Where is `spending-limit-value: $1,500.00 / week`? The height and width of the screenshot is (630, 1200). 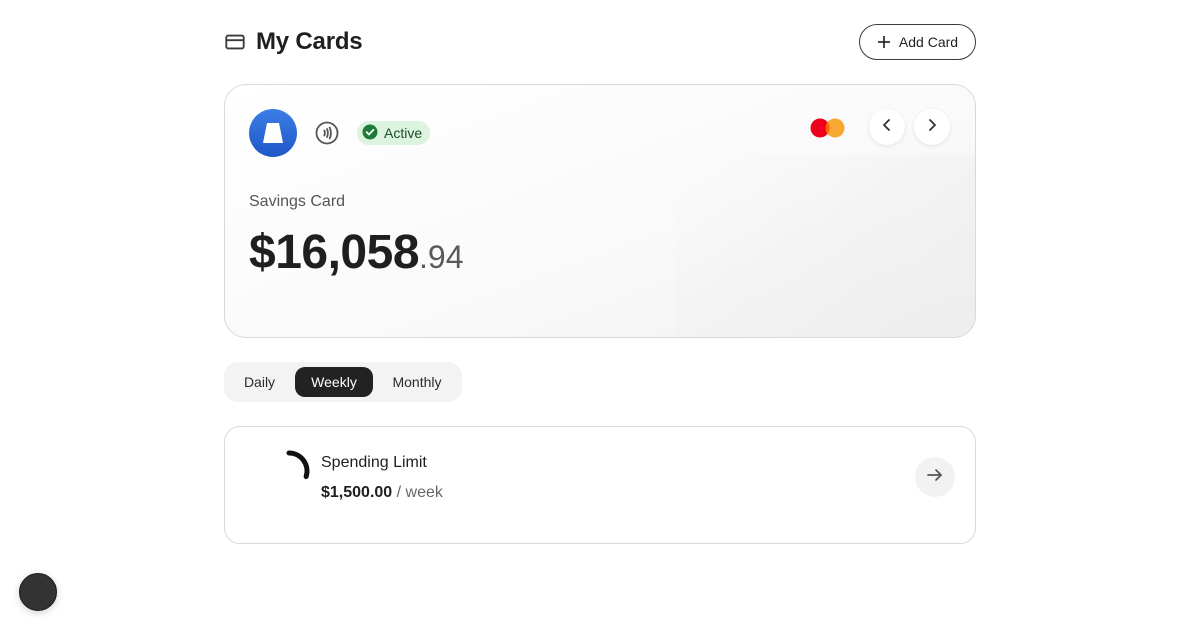 spending-limit-value: $1,500.00 / week is located at coordinates (382, 493).